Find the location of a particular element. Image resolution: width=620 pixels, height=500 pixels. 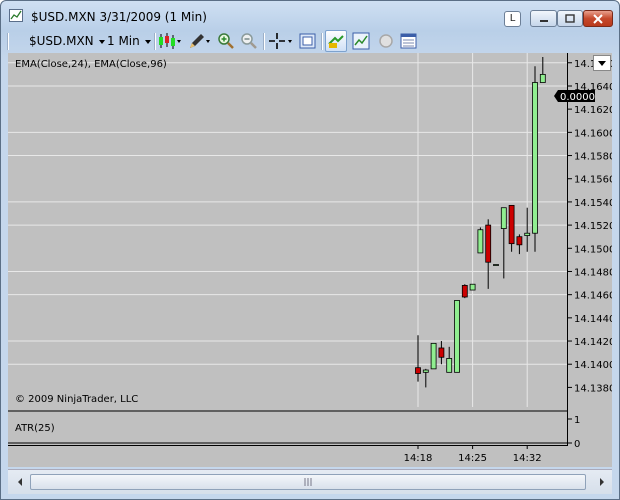

time-tick-label: 14:25 is located at coordinates (472, 458).